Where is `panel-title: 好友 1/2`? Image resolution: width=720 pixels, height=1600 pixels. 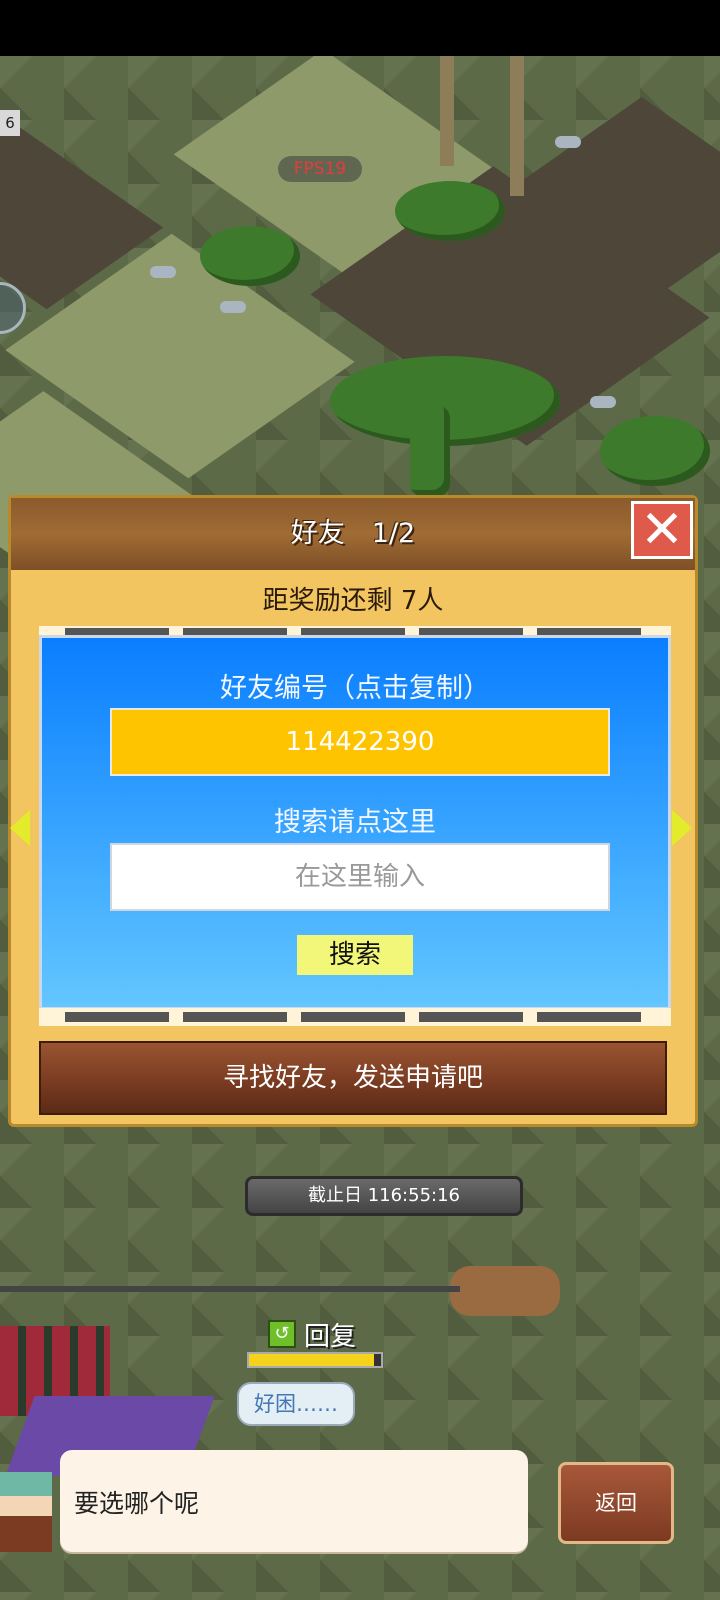 panel-title: 好友 1/2 is located at coordinates (353, 533).